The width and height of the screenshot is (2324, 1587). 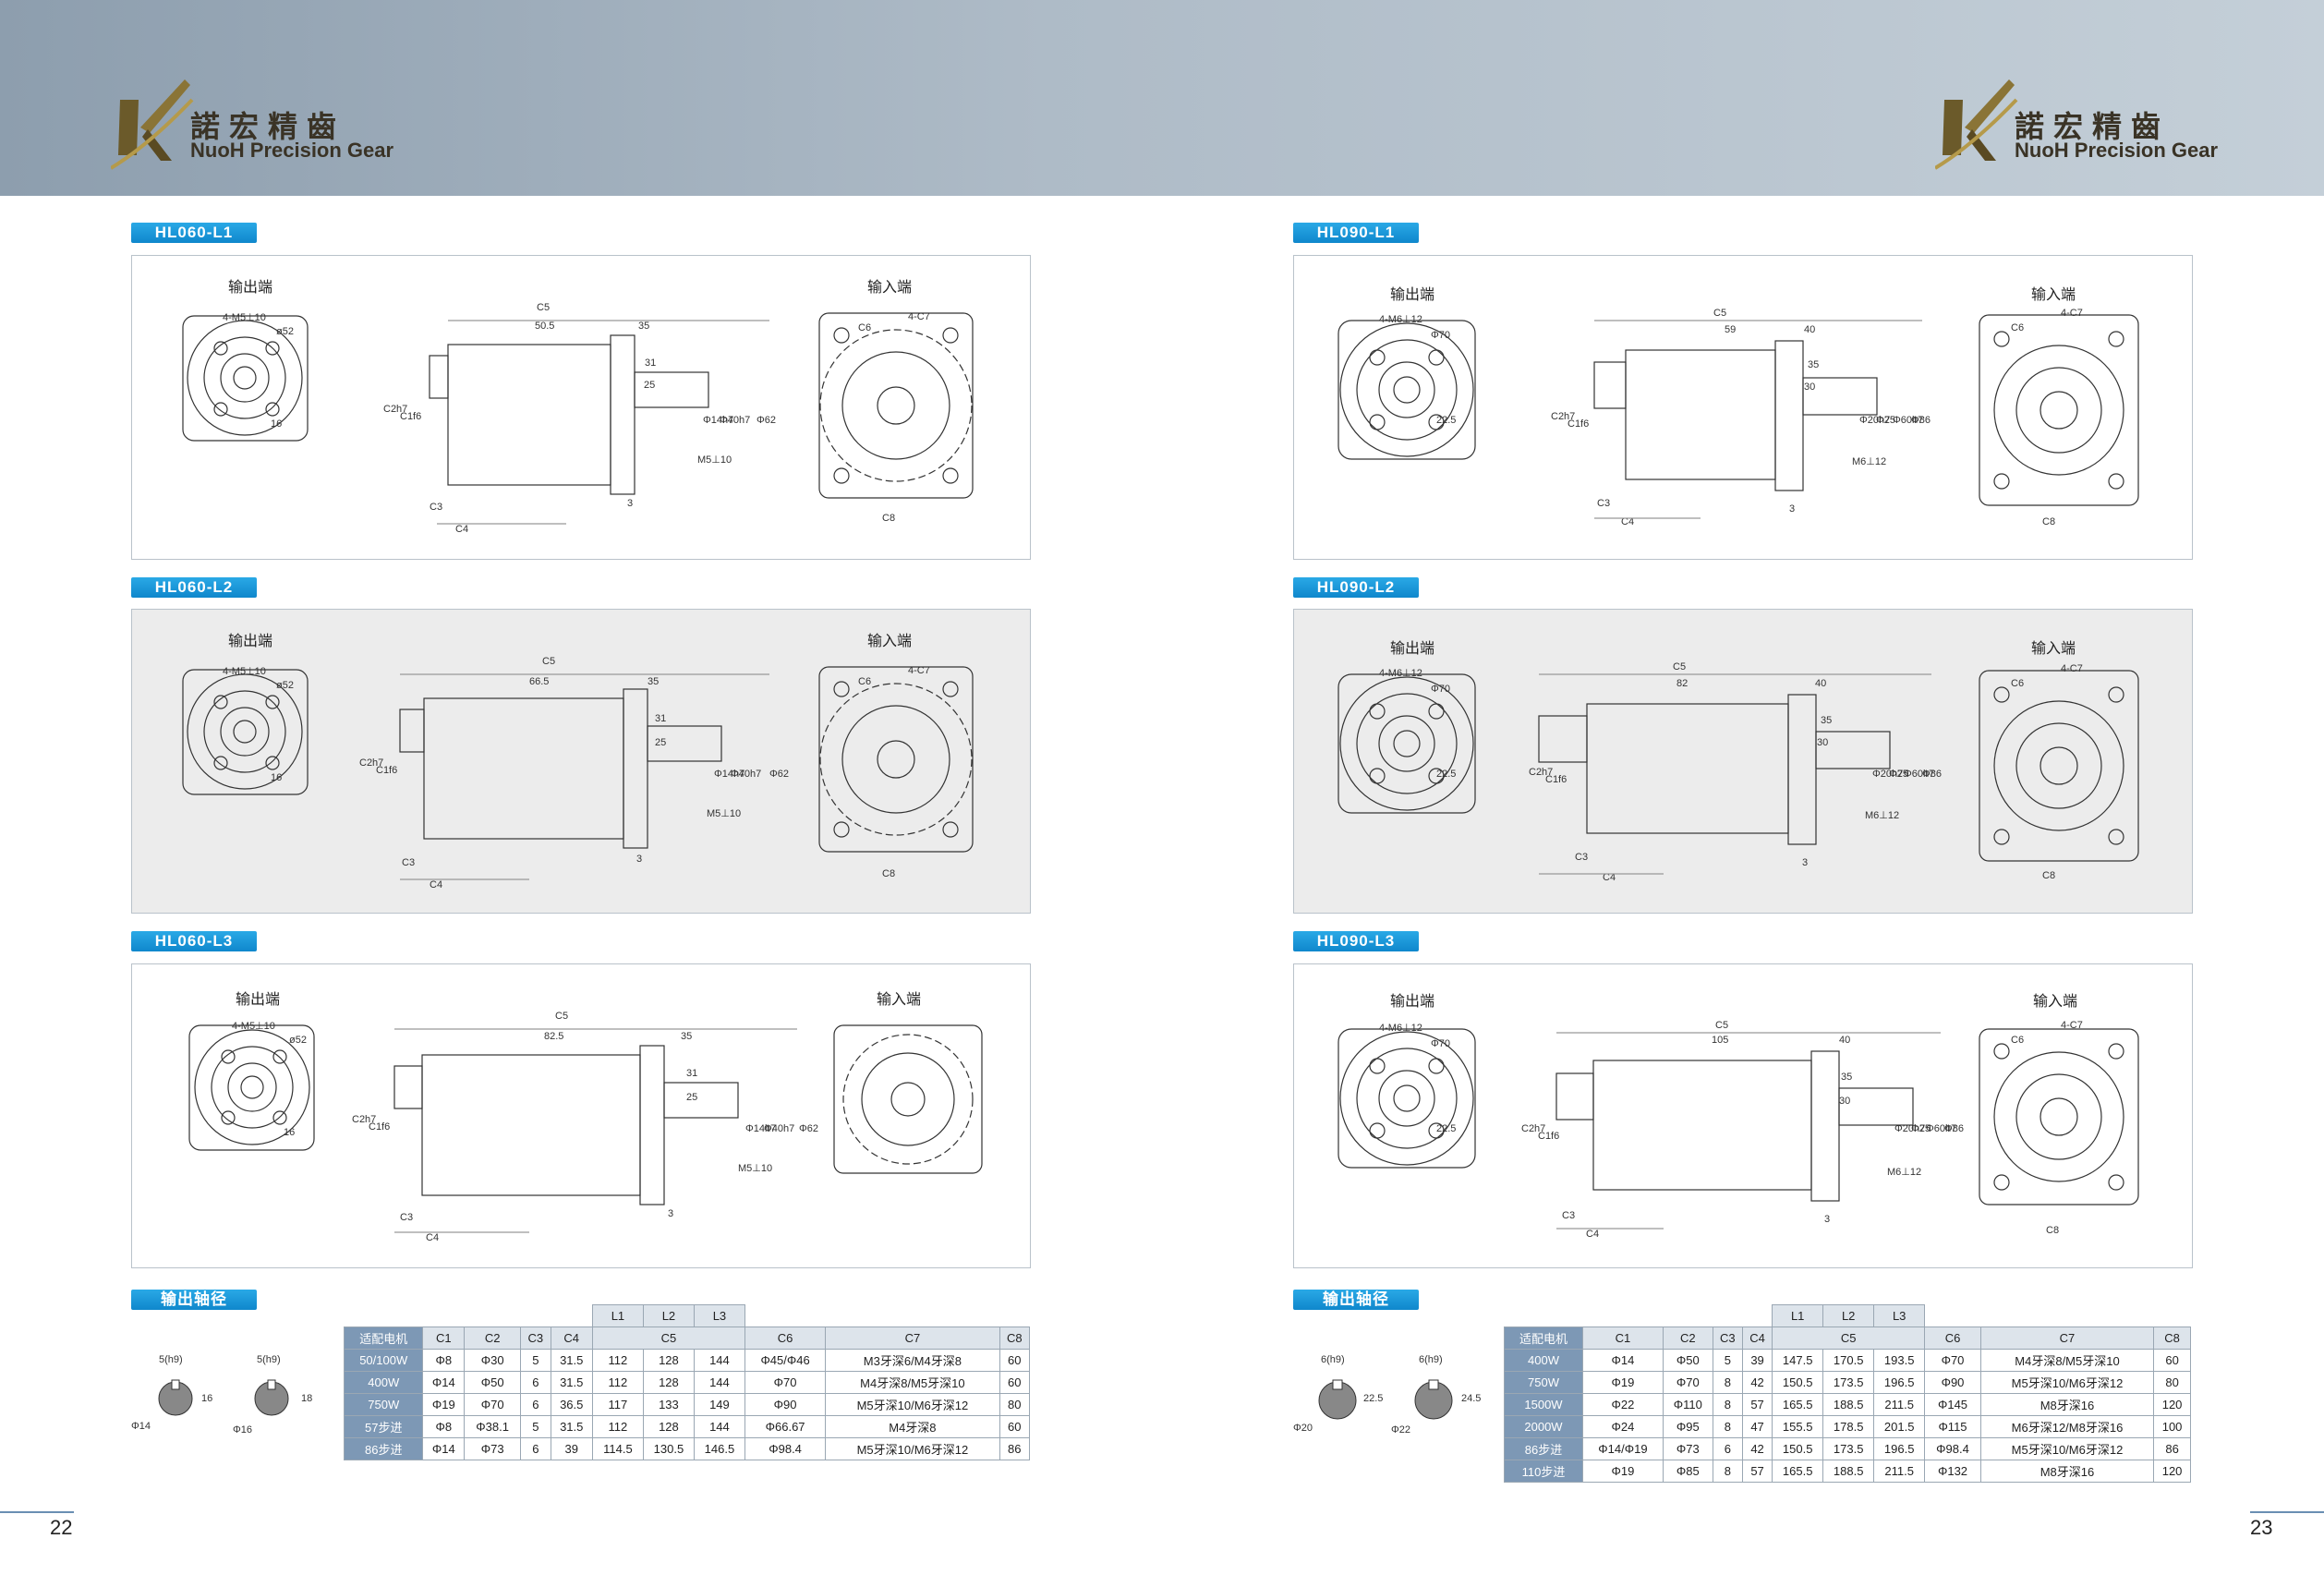 What do you see at coordinates (1798, 1382) in the screenshot?
I see `table-cell: 150.5` at bounding box center [1798, 1382].